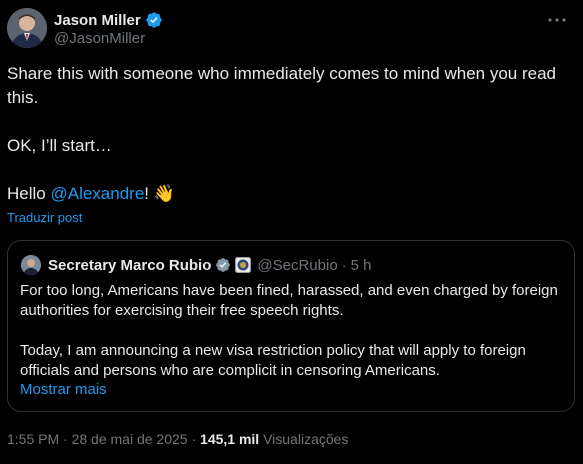  I want to click on hello-prefix: Hello, so click(29, 193).